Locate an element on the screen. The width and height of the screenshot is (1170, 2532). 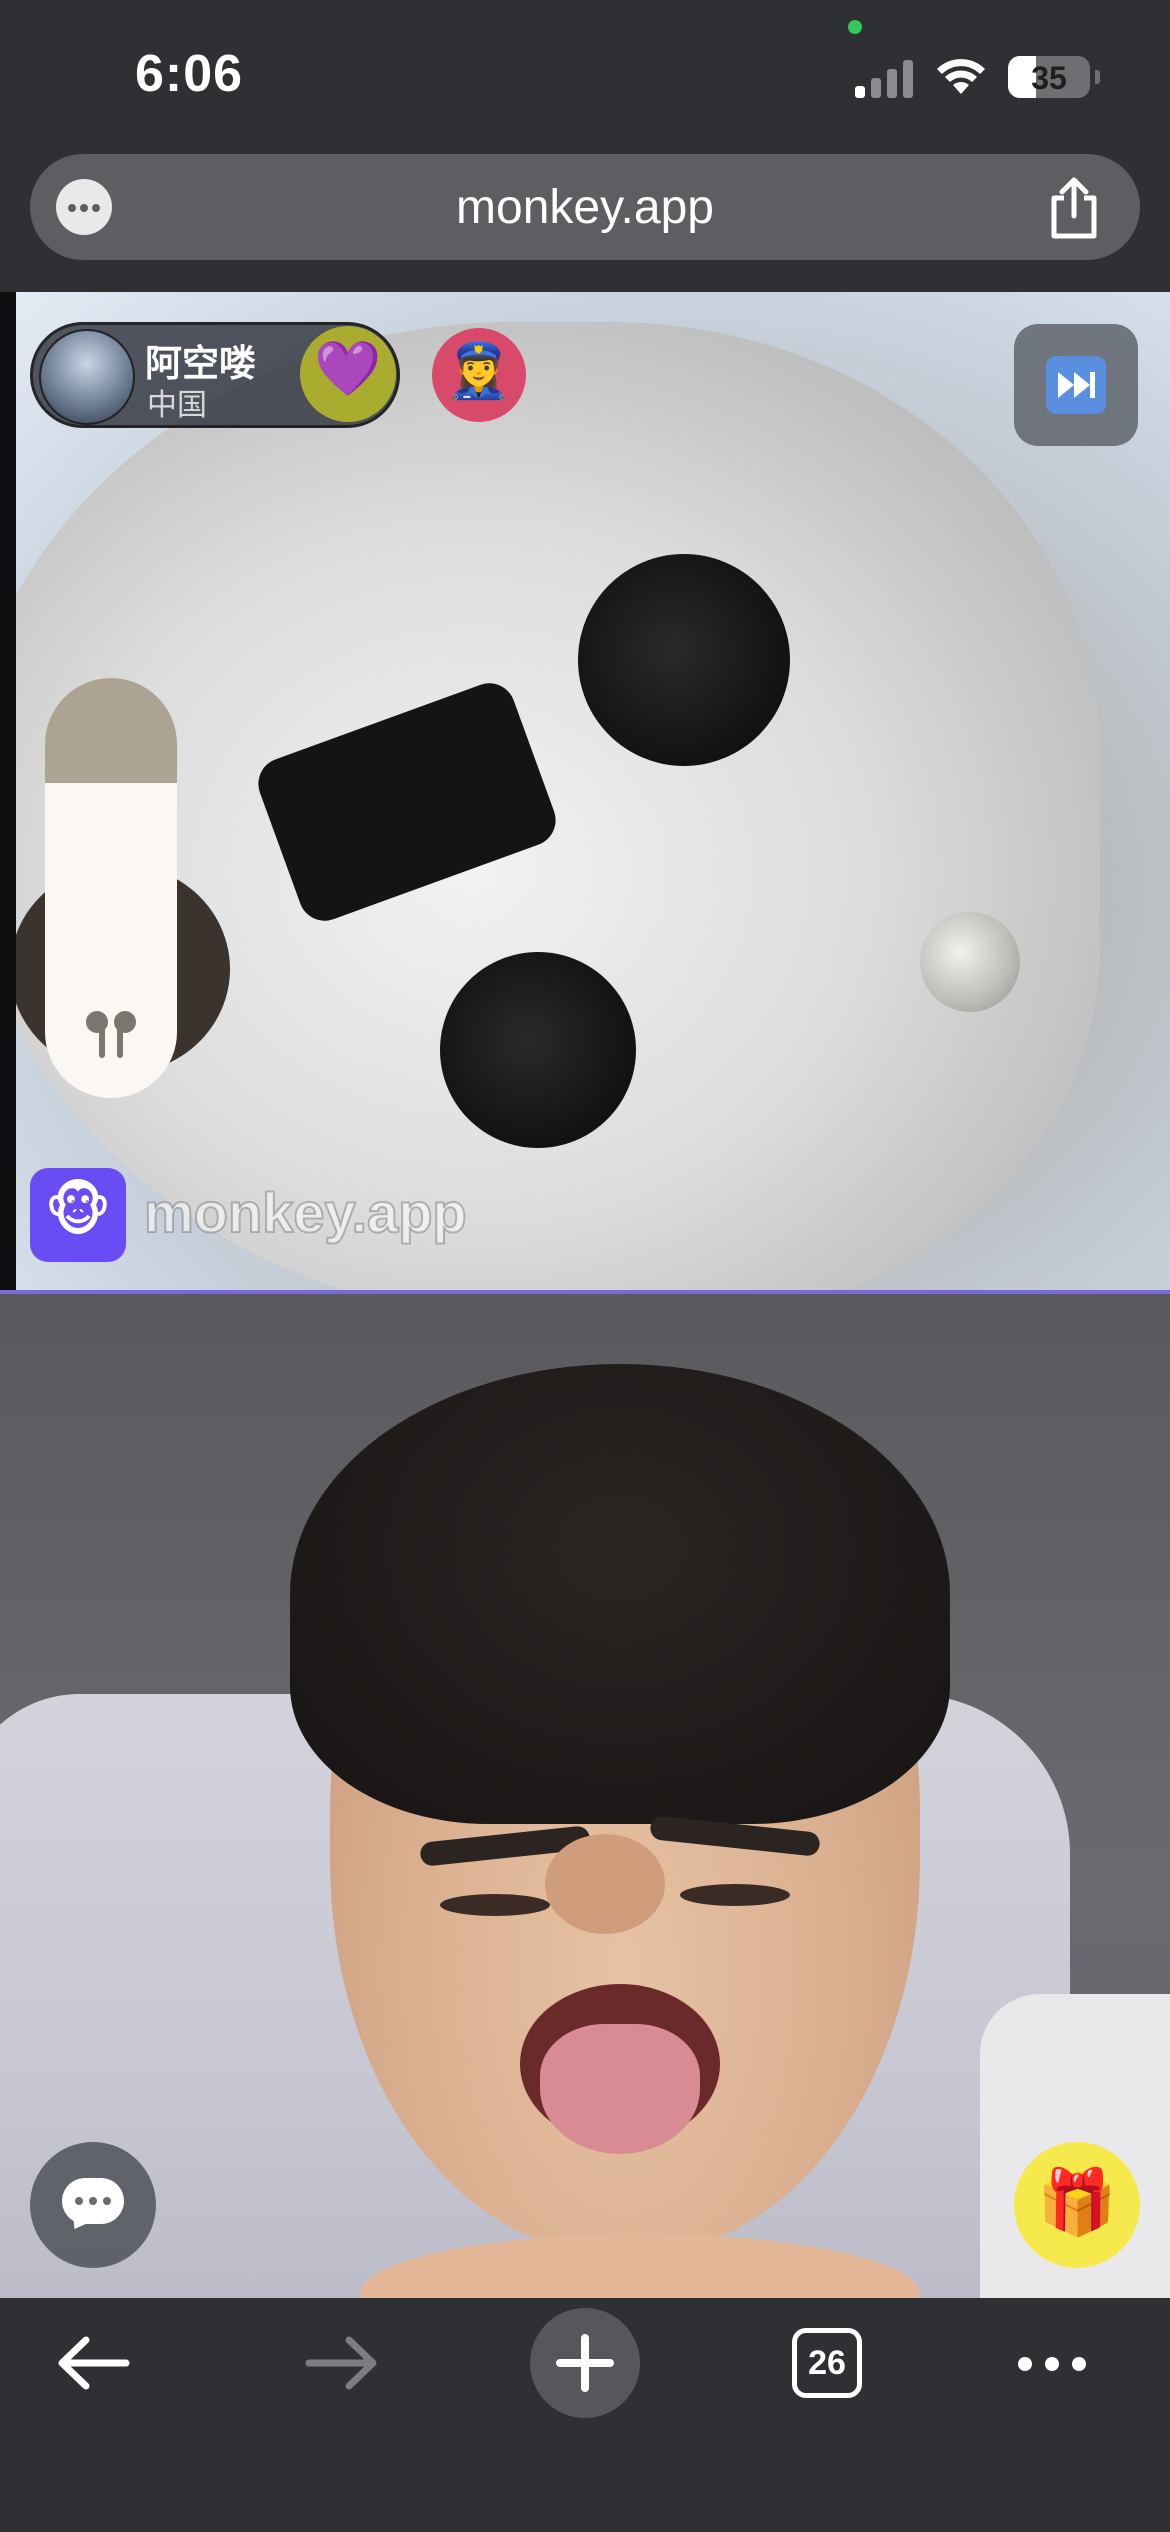
purple-heart-icon: 💜 is located at coordinates (348, 369).